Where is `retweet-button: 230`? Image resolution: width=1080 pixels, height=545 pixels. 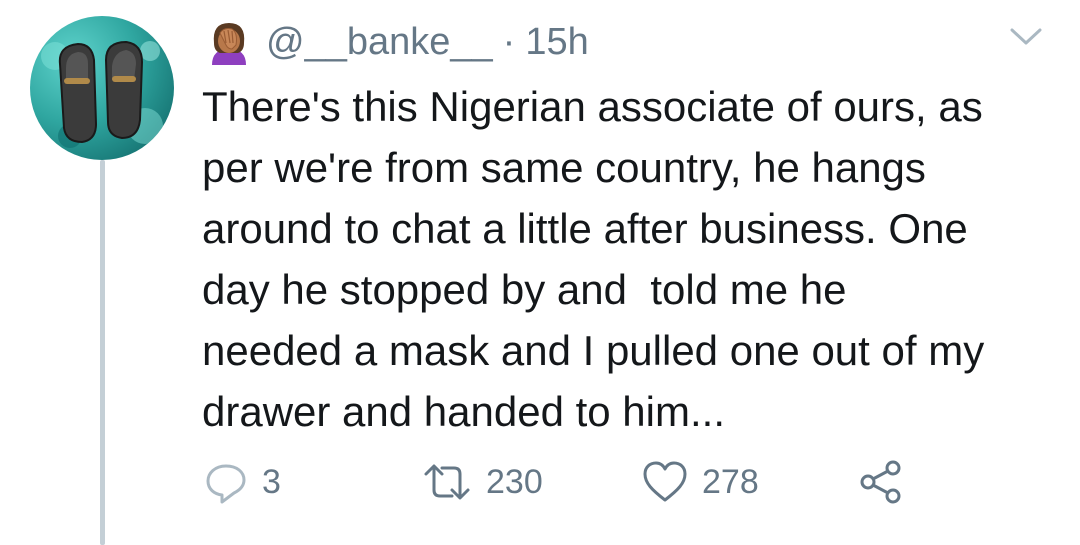
retweet-button: 230 is located at coordinates (482, 482).